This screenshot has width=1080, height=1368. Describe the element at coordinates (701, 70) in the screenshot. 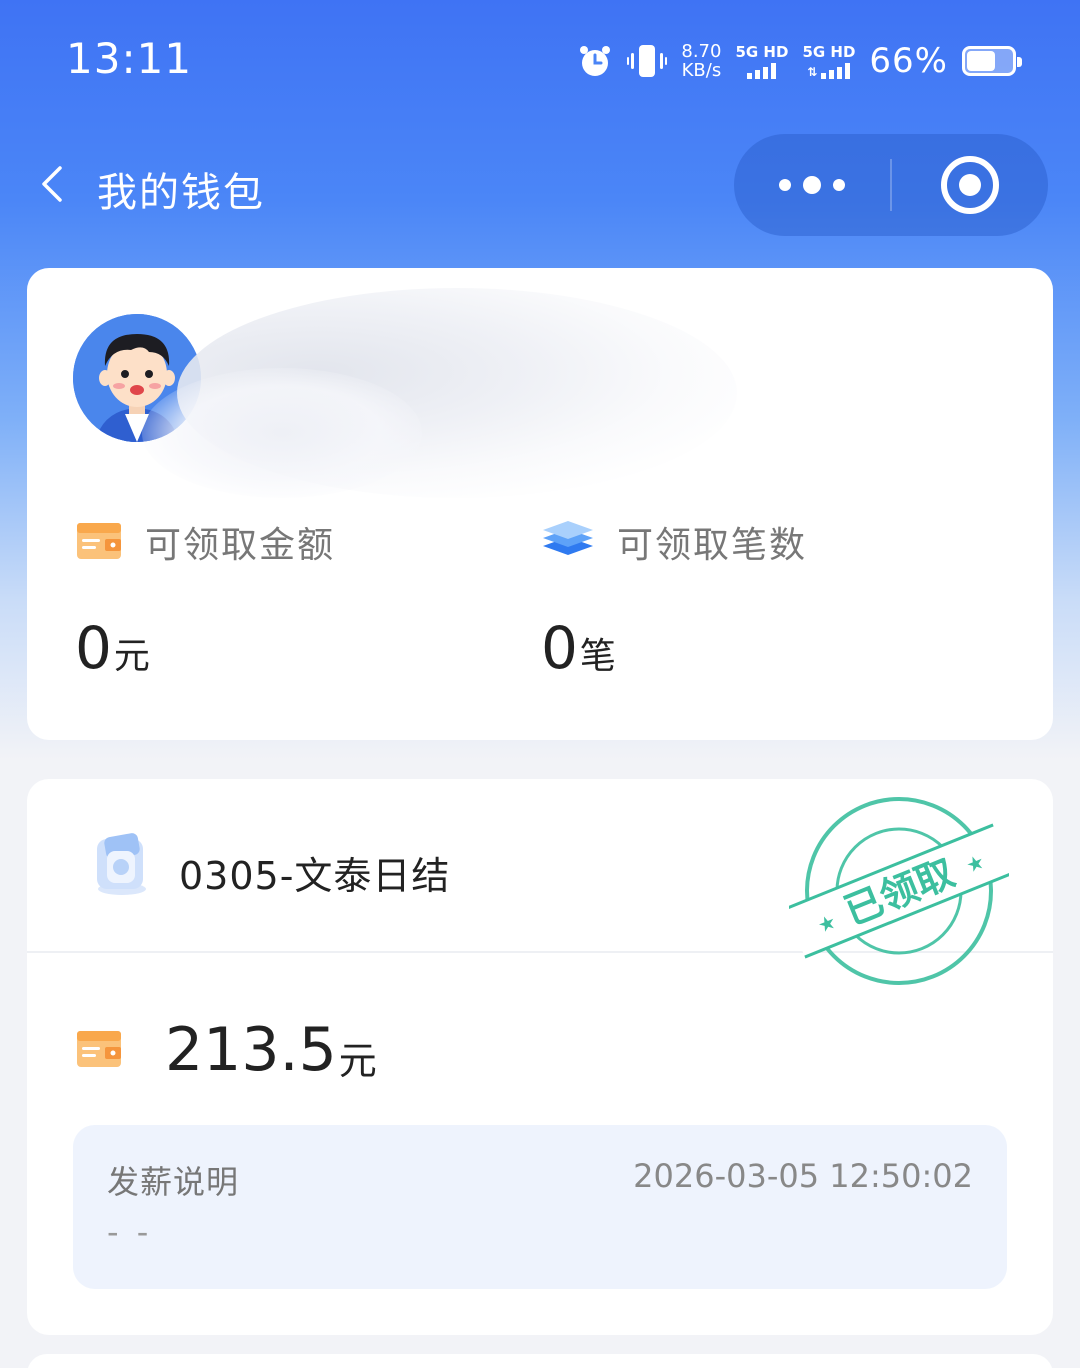

I see `network-speed-unit: KB/s` at that location.